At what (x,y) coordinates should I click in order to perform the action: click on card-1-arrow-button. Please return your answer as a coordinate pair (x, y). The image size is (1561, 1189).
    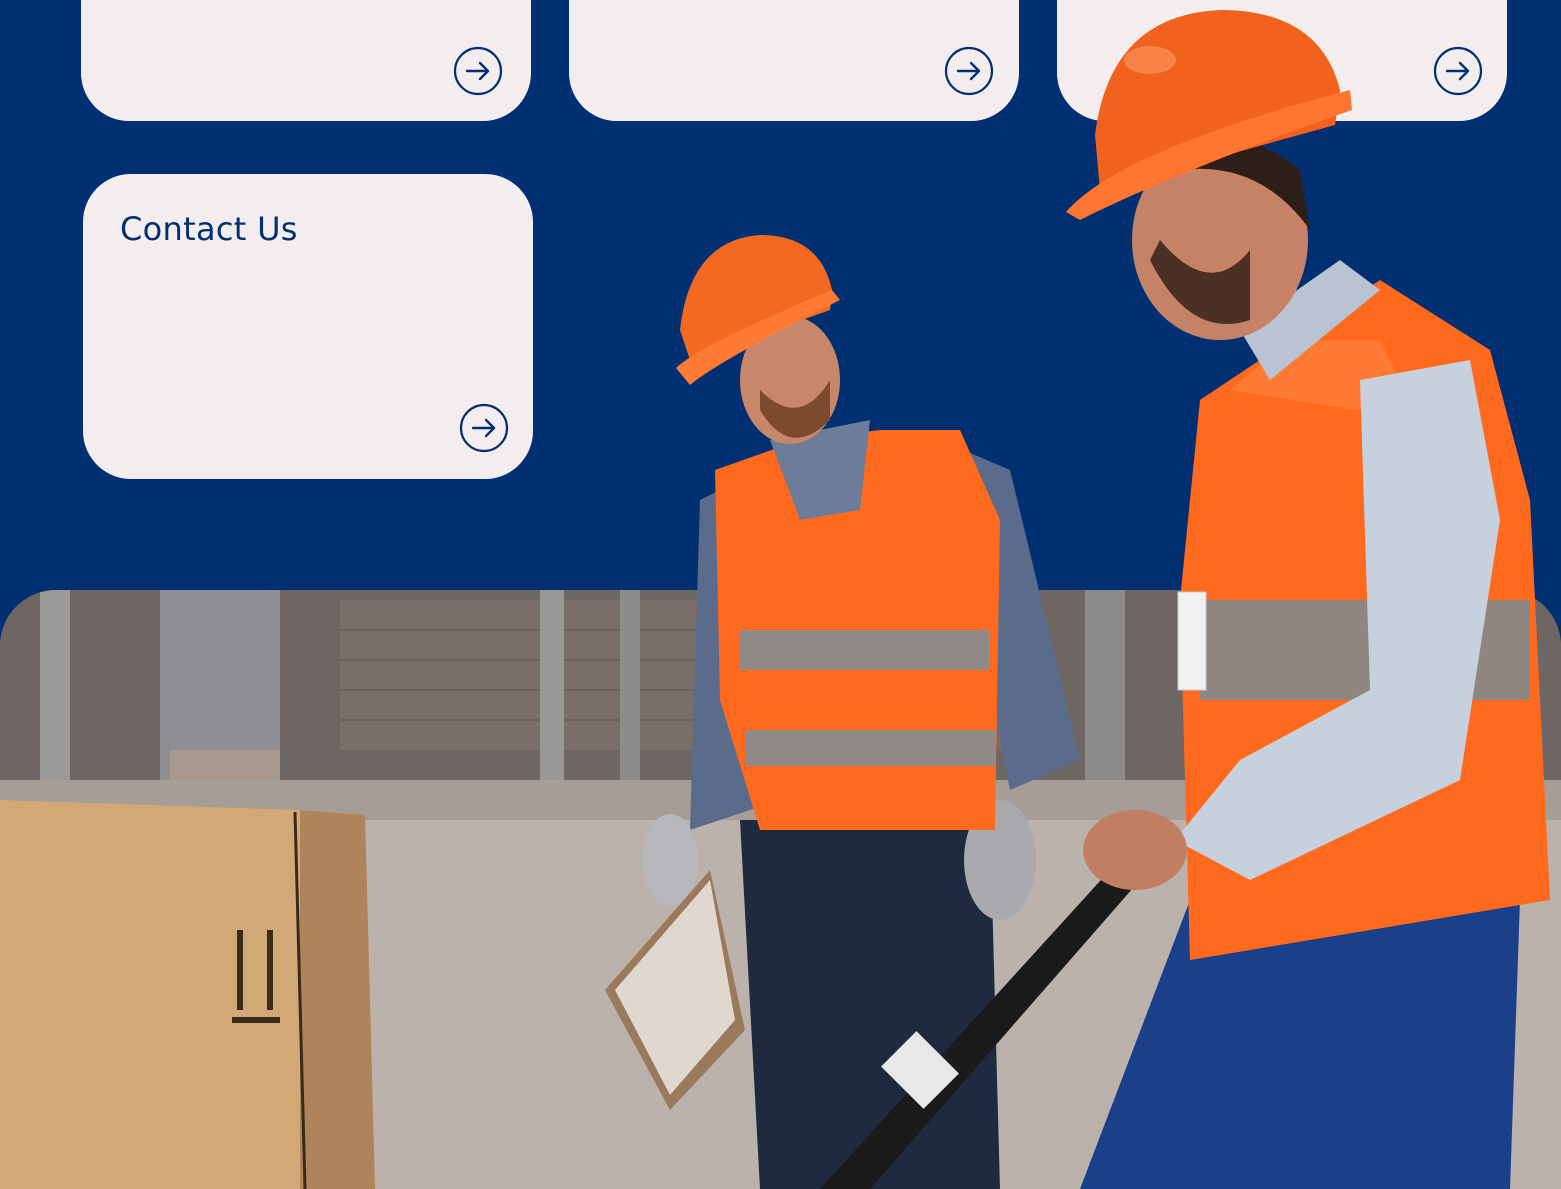
    Looking at the image, I should click on (478, 71).